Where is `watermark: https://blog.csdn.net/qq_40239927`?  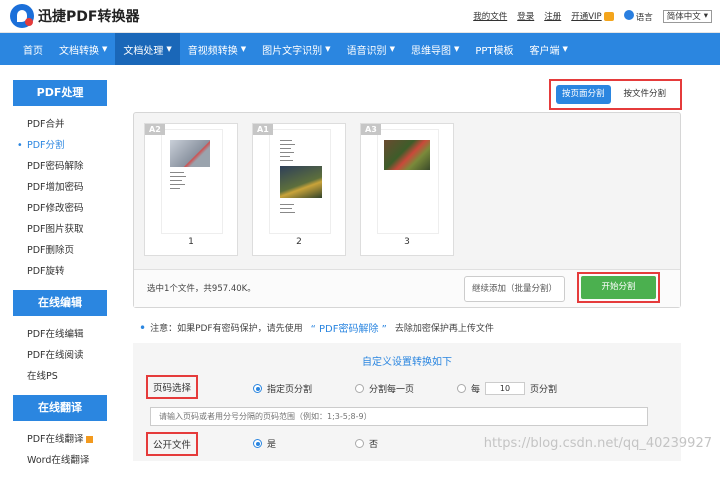 watermark: https://blog.csdn.net/qq_40239927 is located at coordinates (597, 443).